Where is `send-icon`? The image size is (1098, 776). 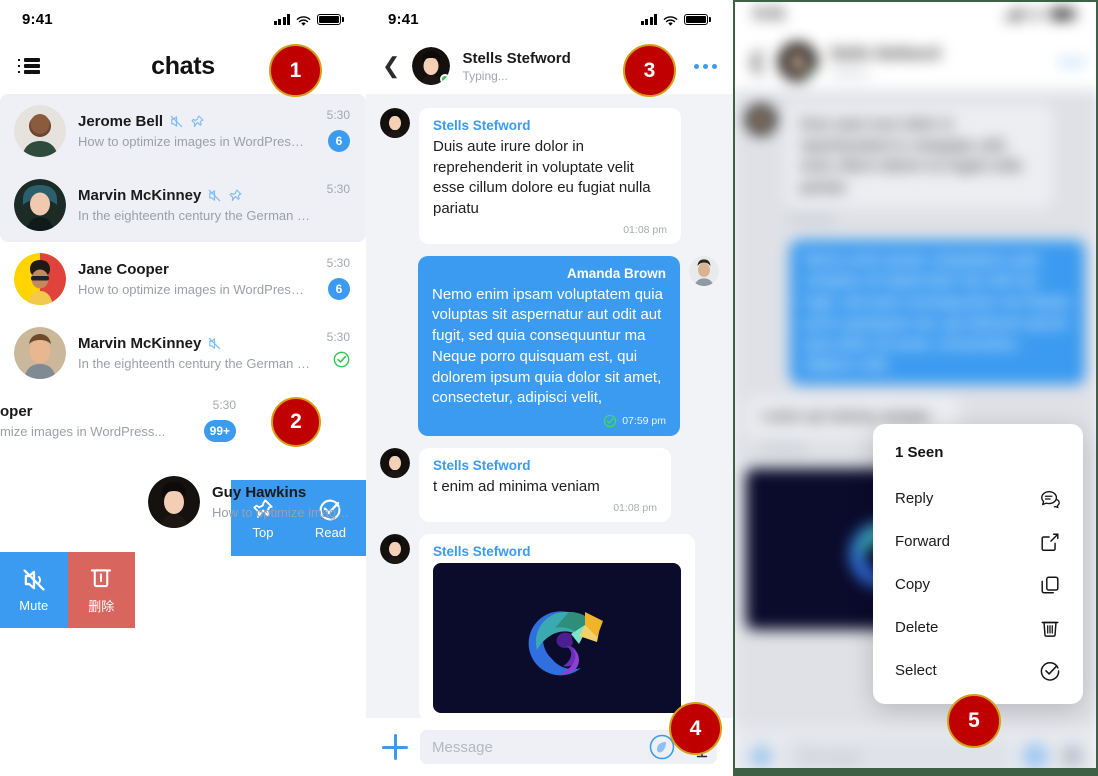 send-icon is located at coordinates (1035, 755).